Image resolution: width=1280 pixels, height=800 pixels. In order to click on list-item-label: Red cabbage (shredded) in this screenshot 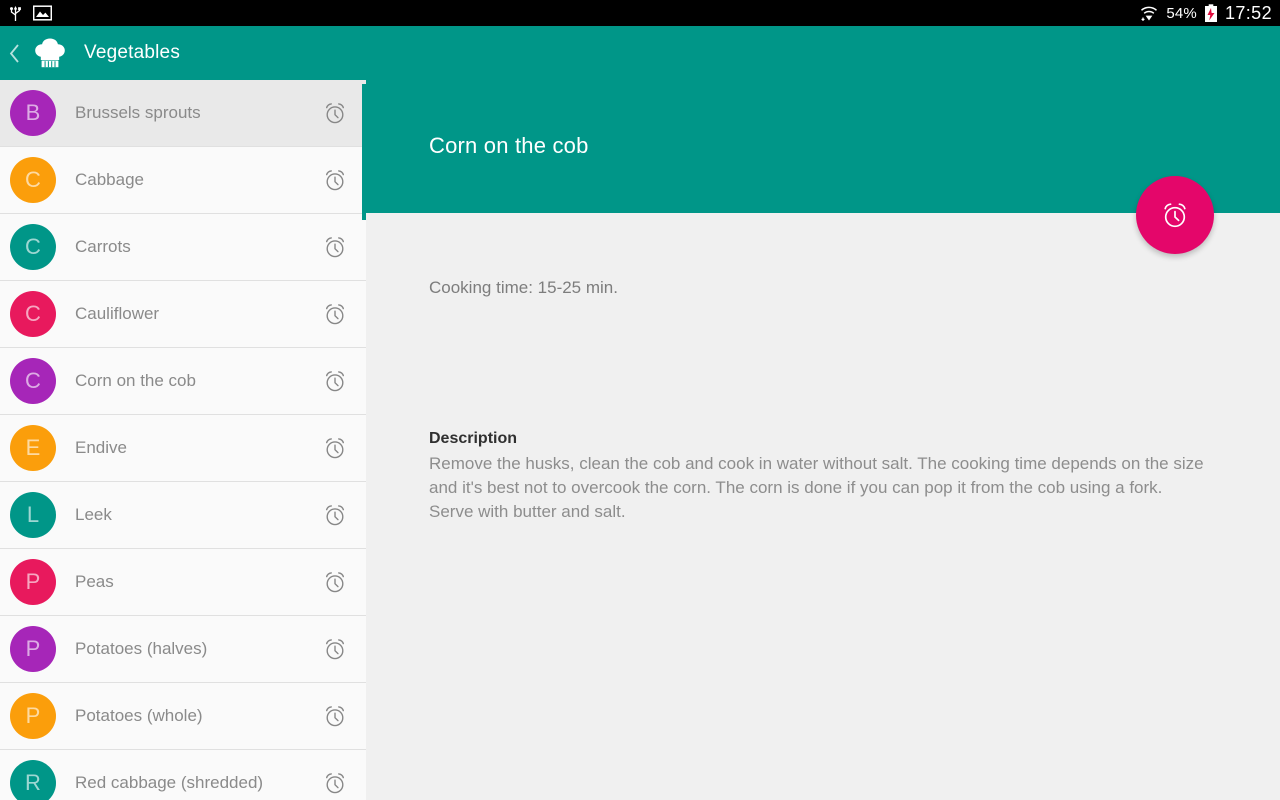, I will do `click(169, 782)`.